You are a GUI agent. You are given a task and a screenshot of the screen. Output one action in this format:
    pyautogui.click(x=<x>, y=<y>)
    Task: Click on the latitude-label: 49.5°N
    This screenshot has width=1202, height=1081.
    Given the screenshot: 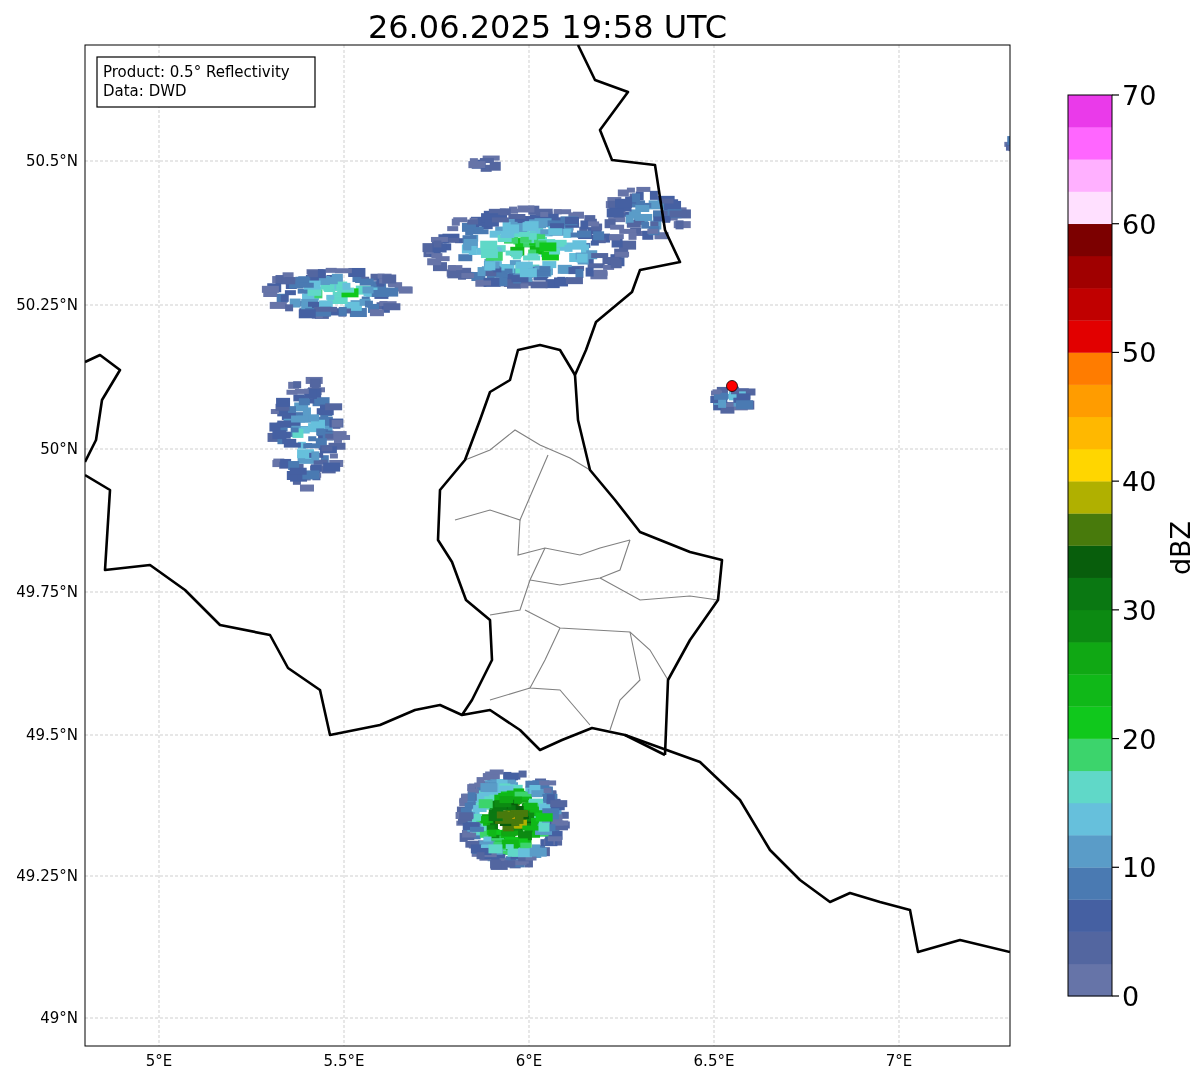 What is the action you would take?
    pyautogui.click(x=51, y=735)
    